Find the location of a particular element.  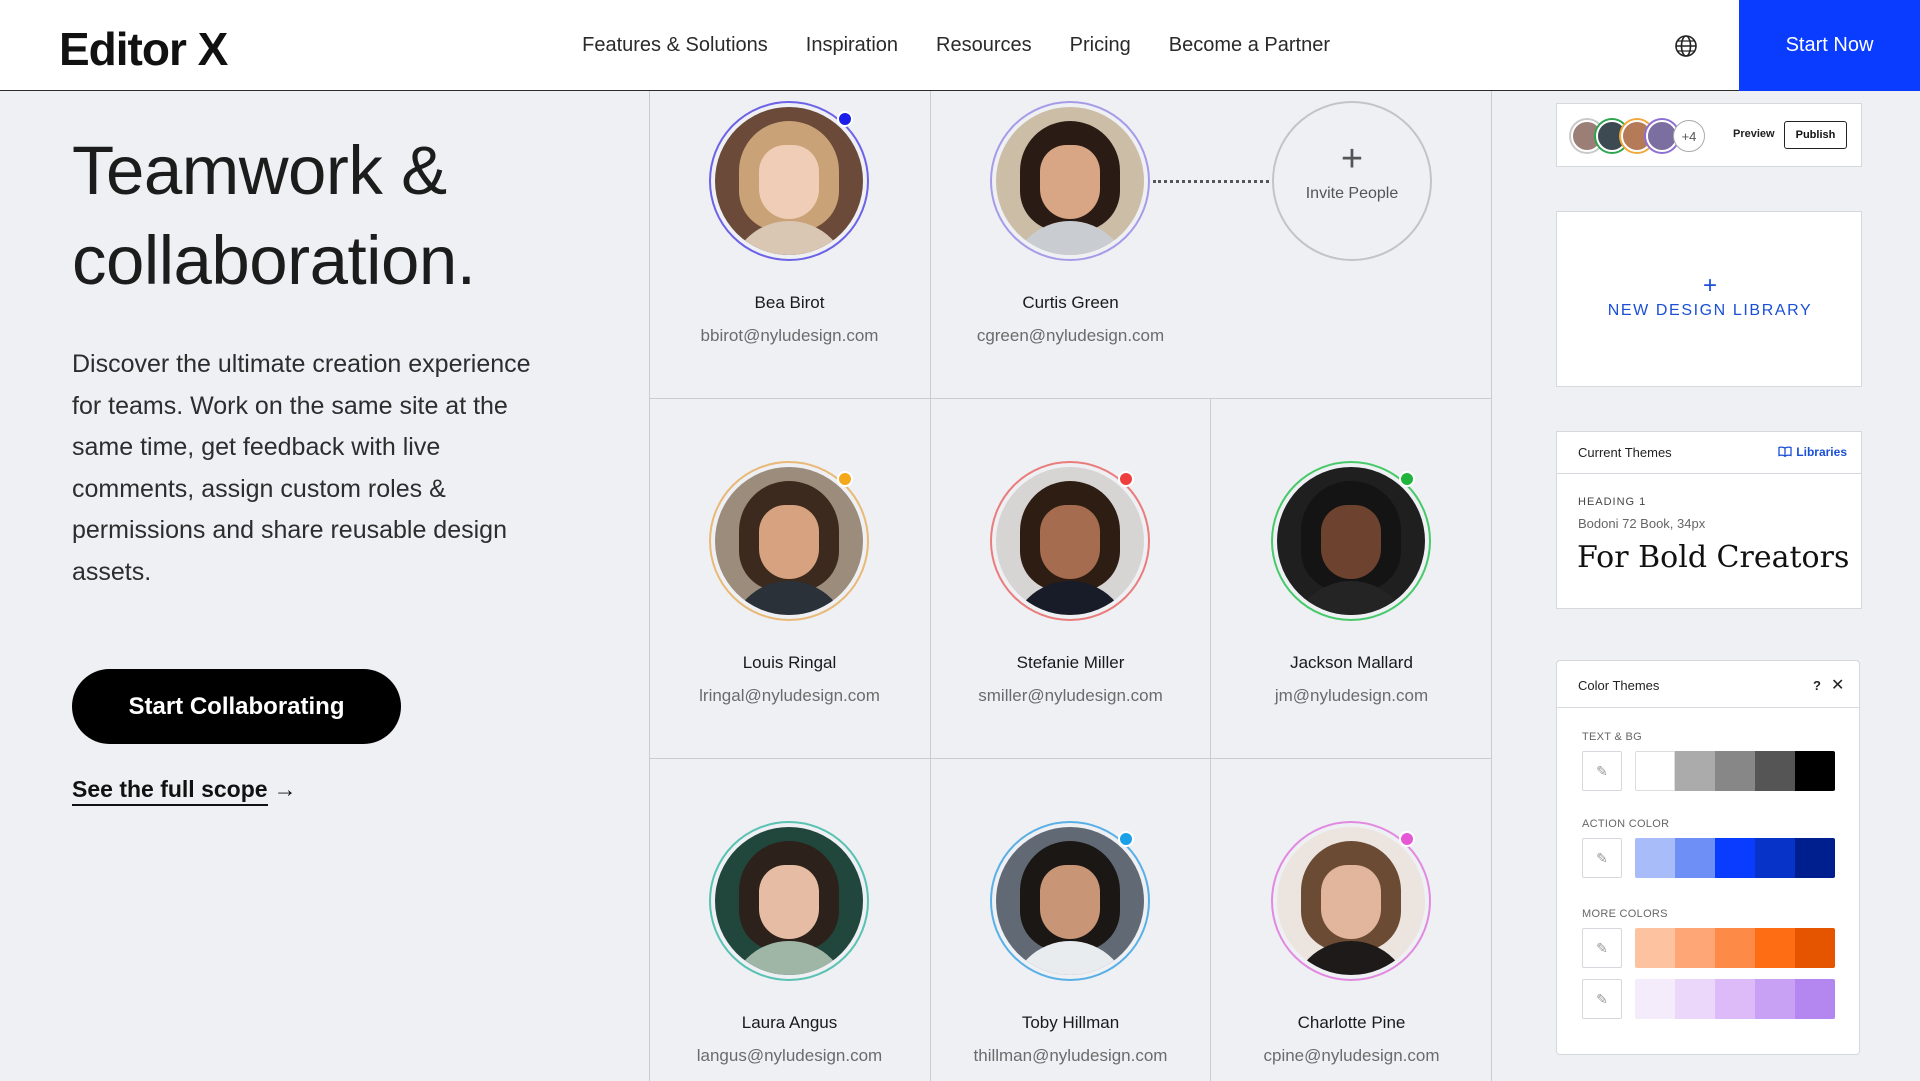

preview-button: Preview is located at coordinates (1754, 134).